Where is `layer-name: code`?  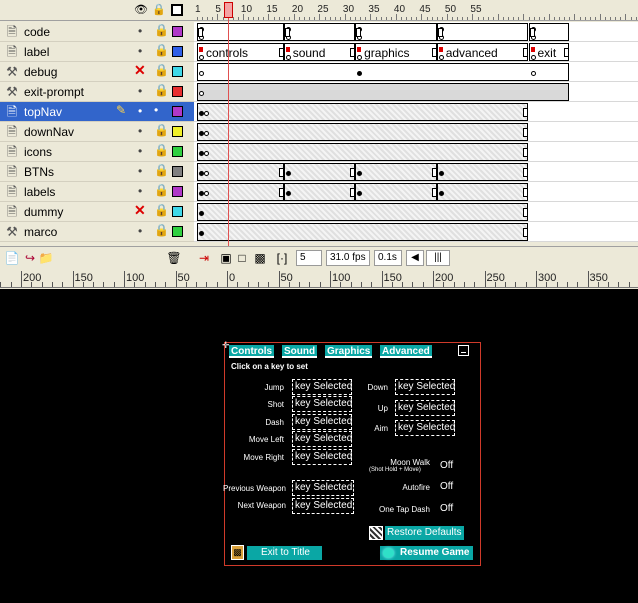
layer-name: code is located at coordinates (37, 32).